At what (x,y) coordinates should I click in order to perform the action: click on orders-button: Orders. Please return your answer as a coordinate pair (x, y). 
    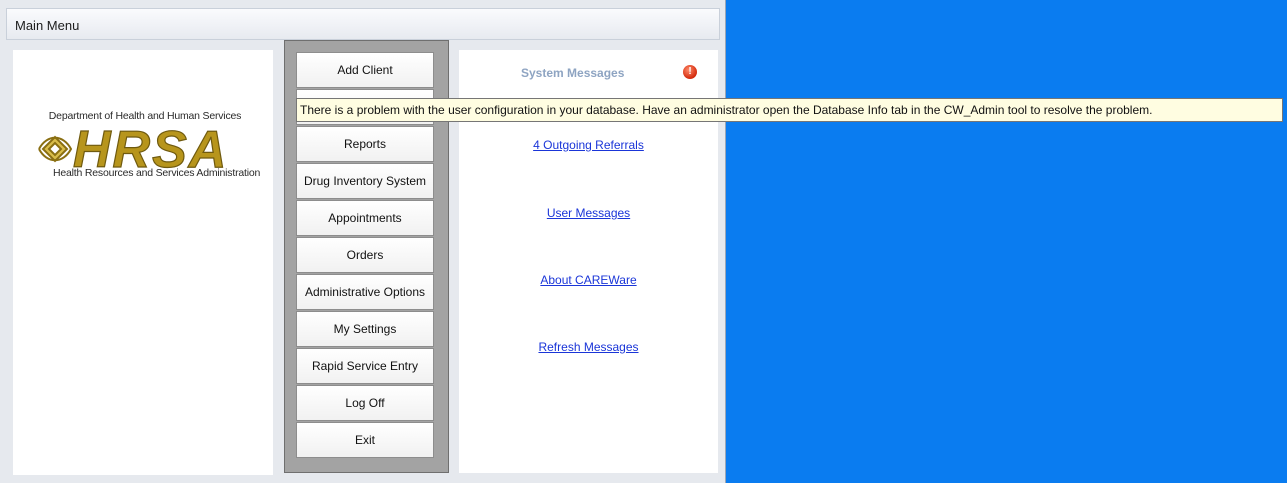
    Looking at the image, I should click on (365, 255).